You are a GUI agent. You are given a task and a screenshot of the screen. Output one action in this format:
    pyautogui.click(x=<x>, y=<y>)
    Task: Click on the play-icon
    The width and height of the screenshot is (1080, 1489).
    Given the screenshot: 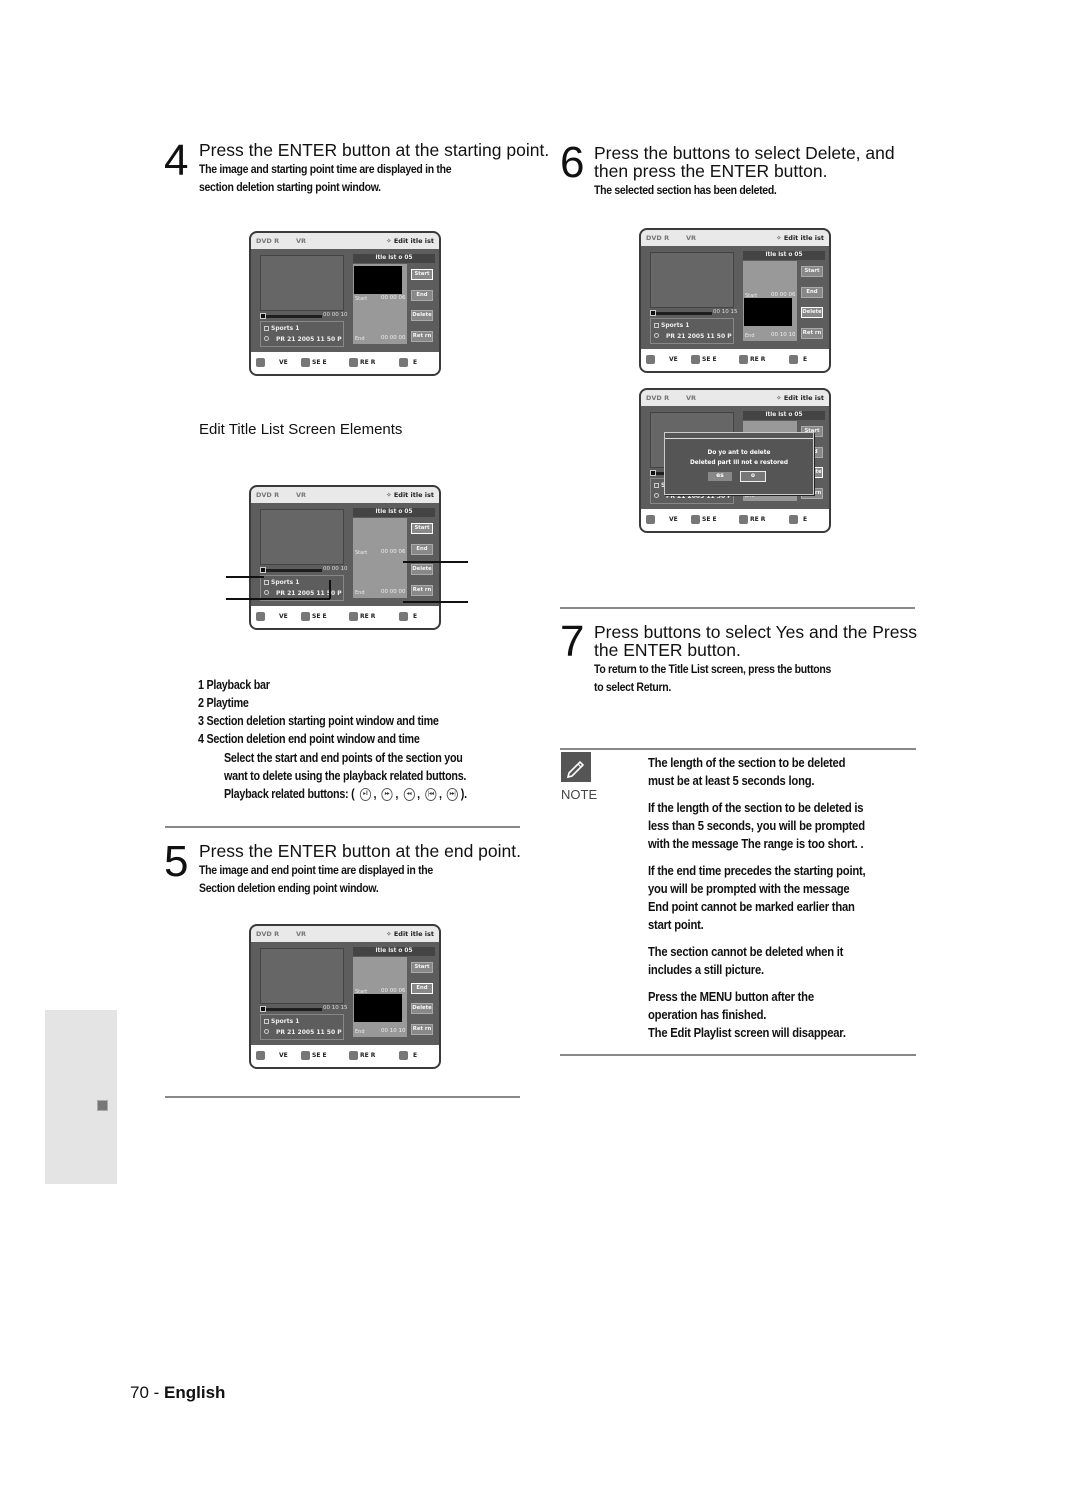 What is the action you would take?
    pyautogui.click(x=263, y=1009)
    